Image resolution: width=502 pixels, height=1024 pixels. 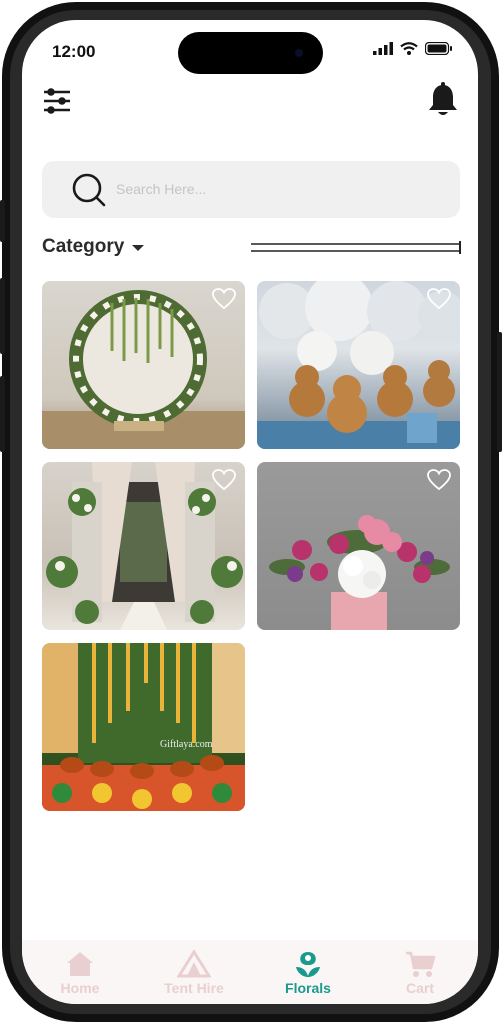 What do you see at coordinates (250, 972) in the screenshot?
I see `bottom-nav: Home Tent Hire Florals Cart` at bounding box center [250, 972].